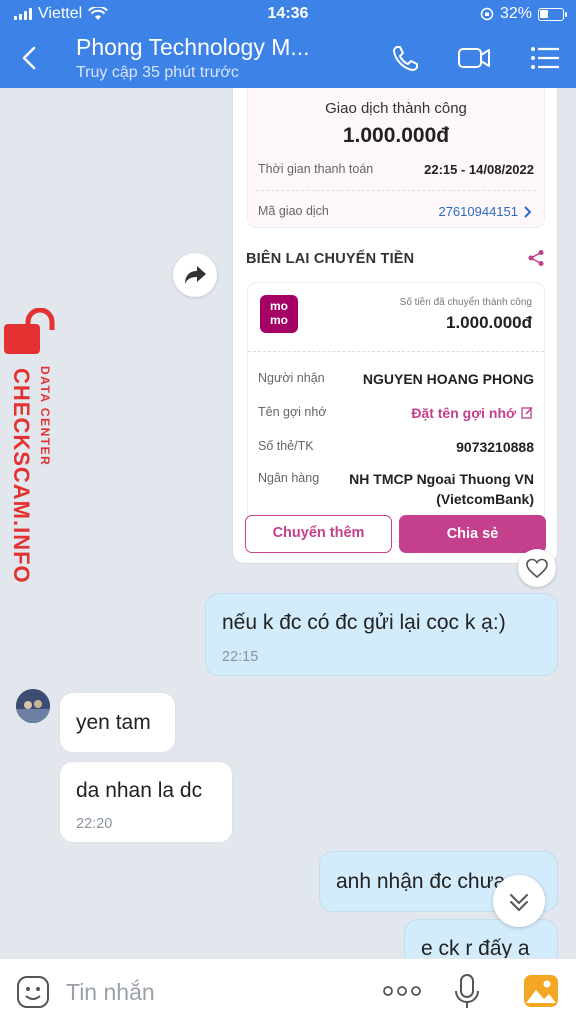 Image resolution: width=576 pixels, height=1024 pixels. I want to click on payment-time-label: Thời gian thanh toán, so click(316, 169).